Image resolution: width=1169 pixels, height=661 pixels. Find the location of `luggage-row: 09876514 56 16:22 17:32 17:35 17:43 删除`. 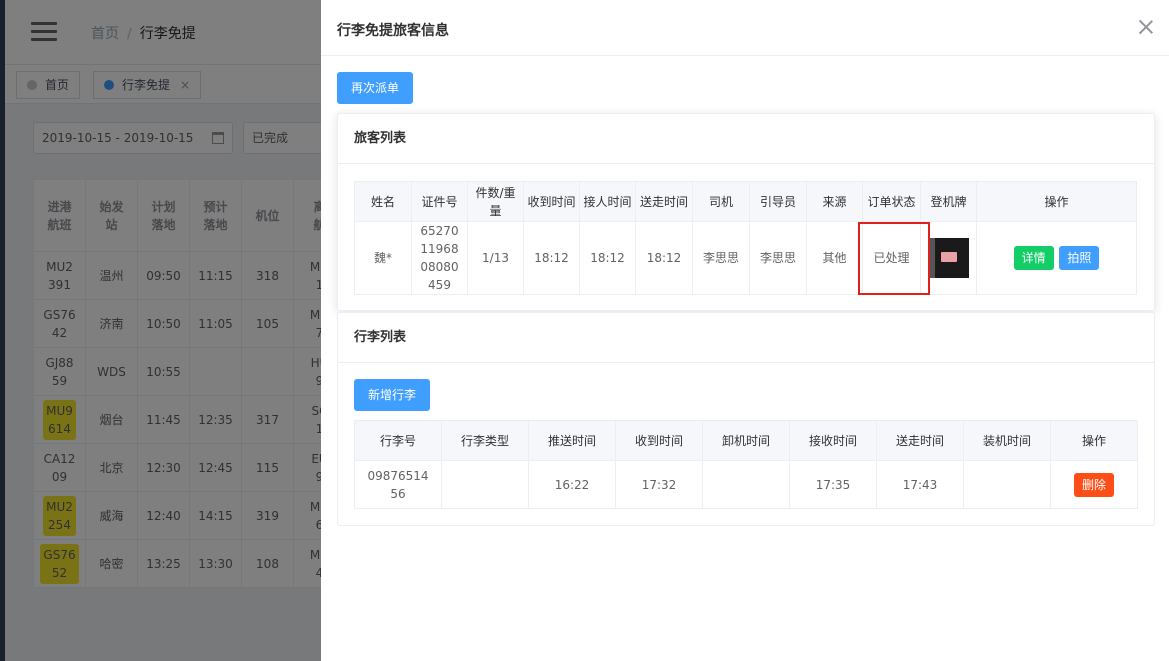

luggage-row: 09876514 56 16:22 17:32 17:35 17:43 删除 is located at coordinates (746, 484).